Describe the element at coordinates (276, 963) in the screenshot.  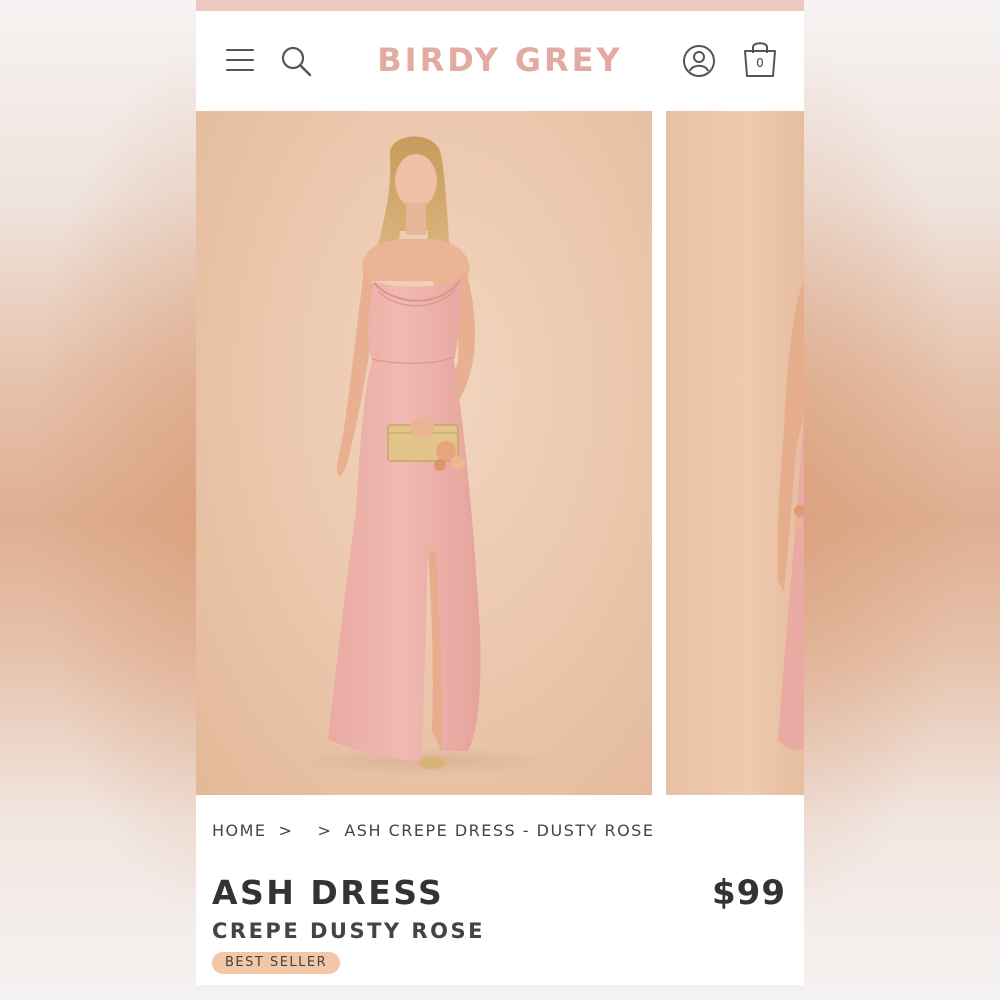
I see `best-seller-badge: BEST SELLER` at that location.